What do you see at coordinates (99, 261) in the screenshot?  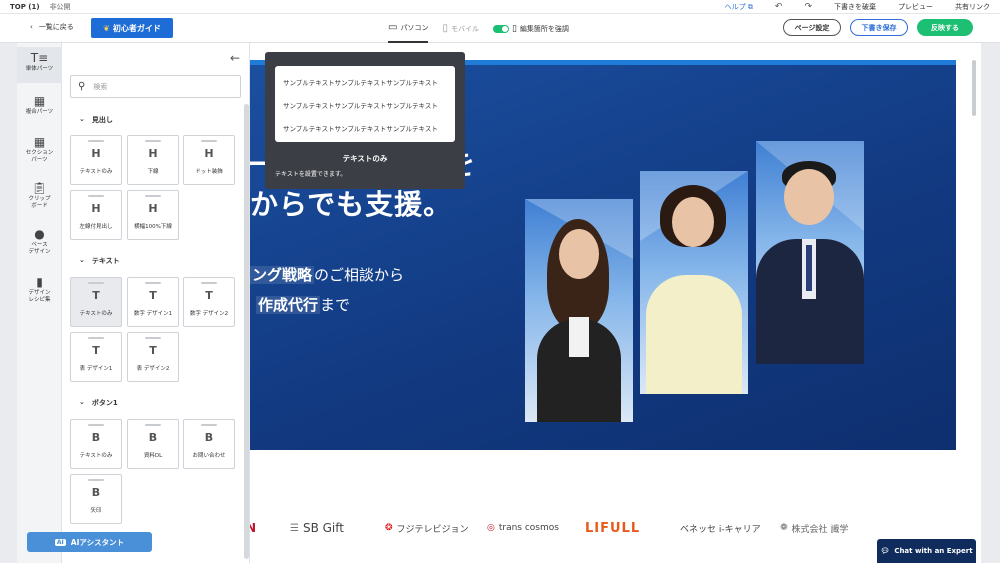 I see `section-header-text: ⌄ テキスト` at bounding box center [99, 261].